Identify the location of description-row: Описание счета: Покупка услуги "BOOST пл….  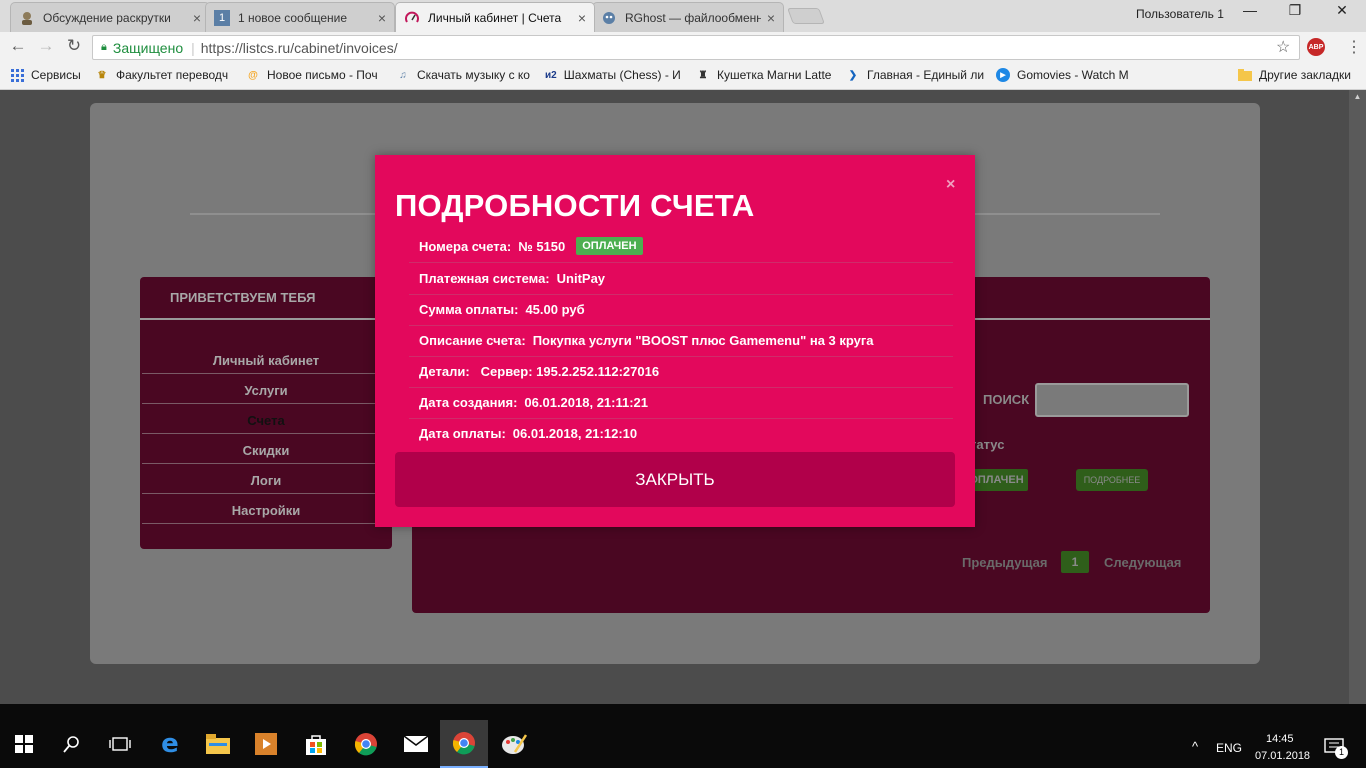
(686, 340).